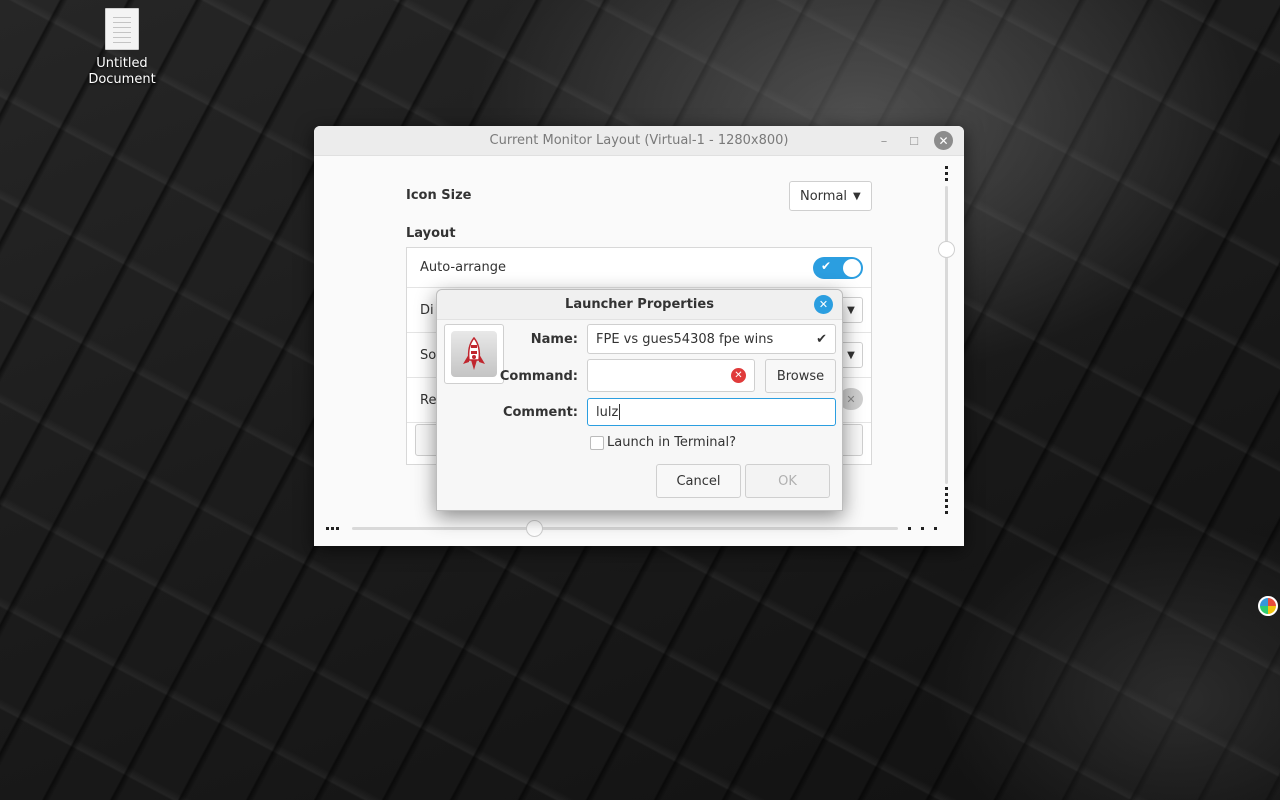 The image size is (1280, 800). I want to click on auto-arrange-label: Auto-arrange, so click(463, 267).